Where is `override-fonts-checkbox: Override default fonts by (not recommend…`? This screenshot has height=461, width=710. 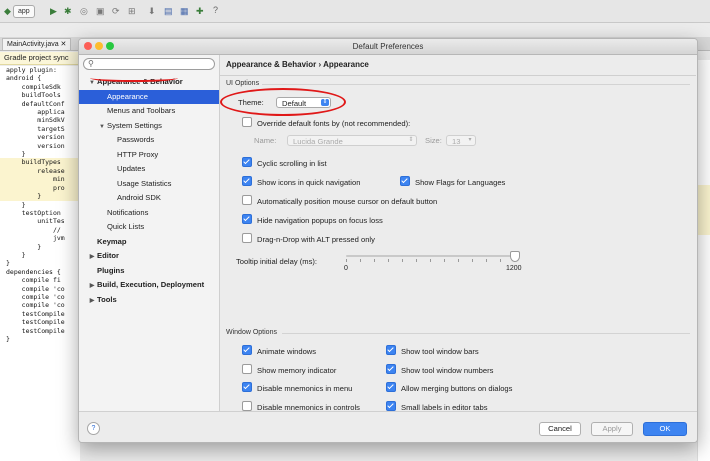
override-fonts-checkbox: Override default fonts by (not recommend… is located at coordinates (326, 123).